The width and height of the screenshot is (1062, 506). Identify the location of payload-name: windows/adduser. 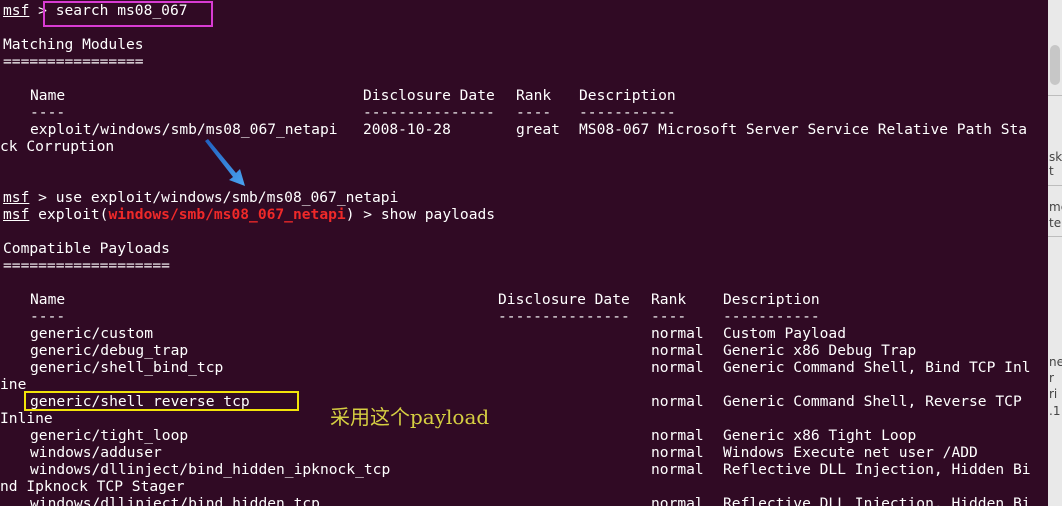
(96, 452).